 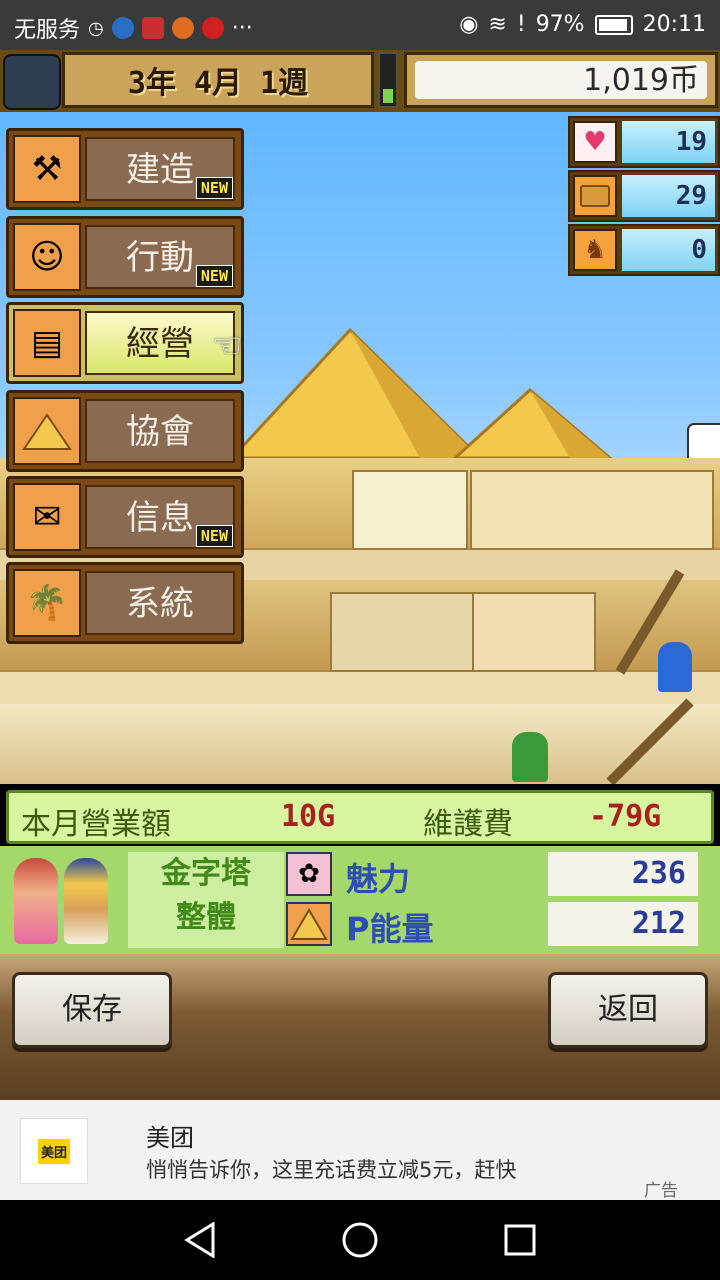 What do you see at coordinates (96, 28) in the screenshot?
I see `timer-icon: ◷` at bounding box center [96, 28].